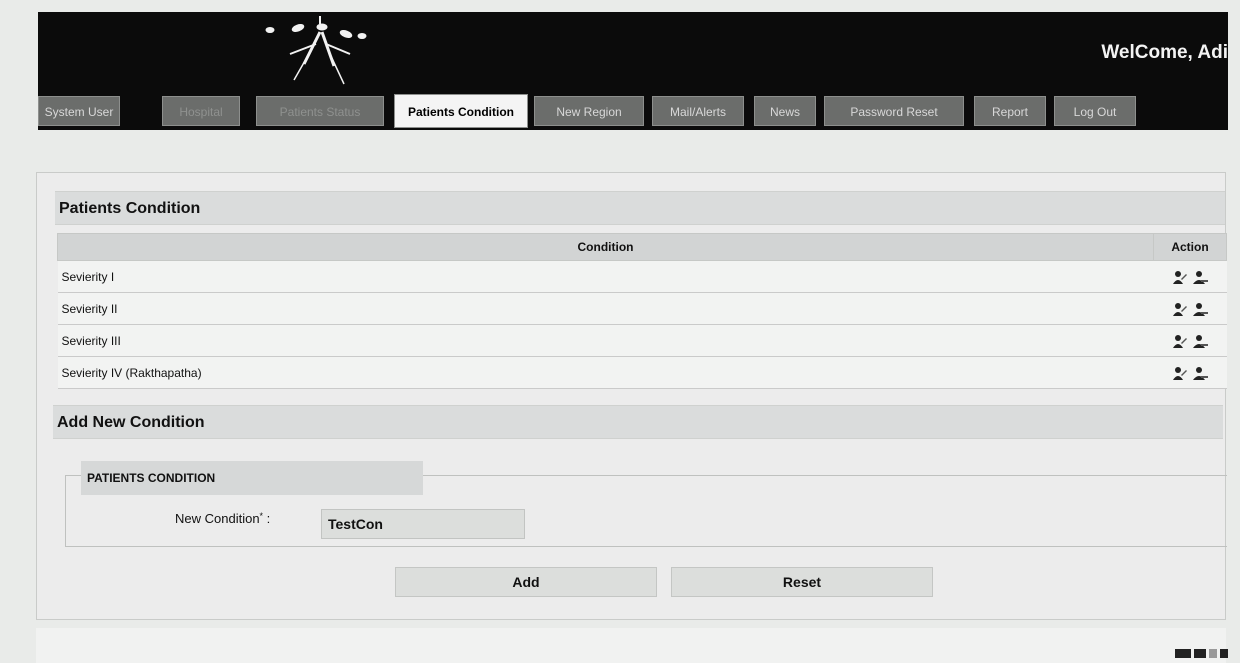 This screenshot has width=1240, height=663. I want to click on add-condition-section-title: Add New Condition, so click(638, 422).